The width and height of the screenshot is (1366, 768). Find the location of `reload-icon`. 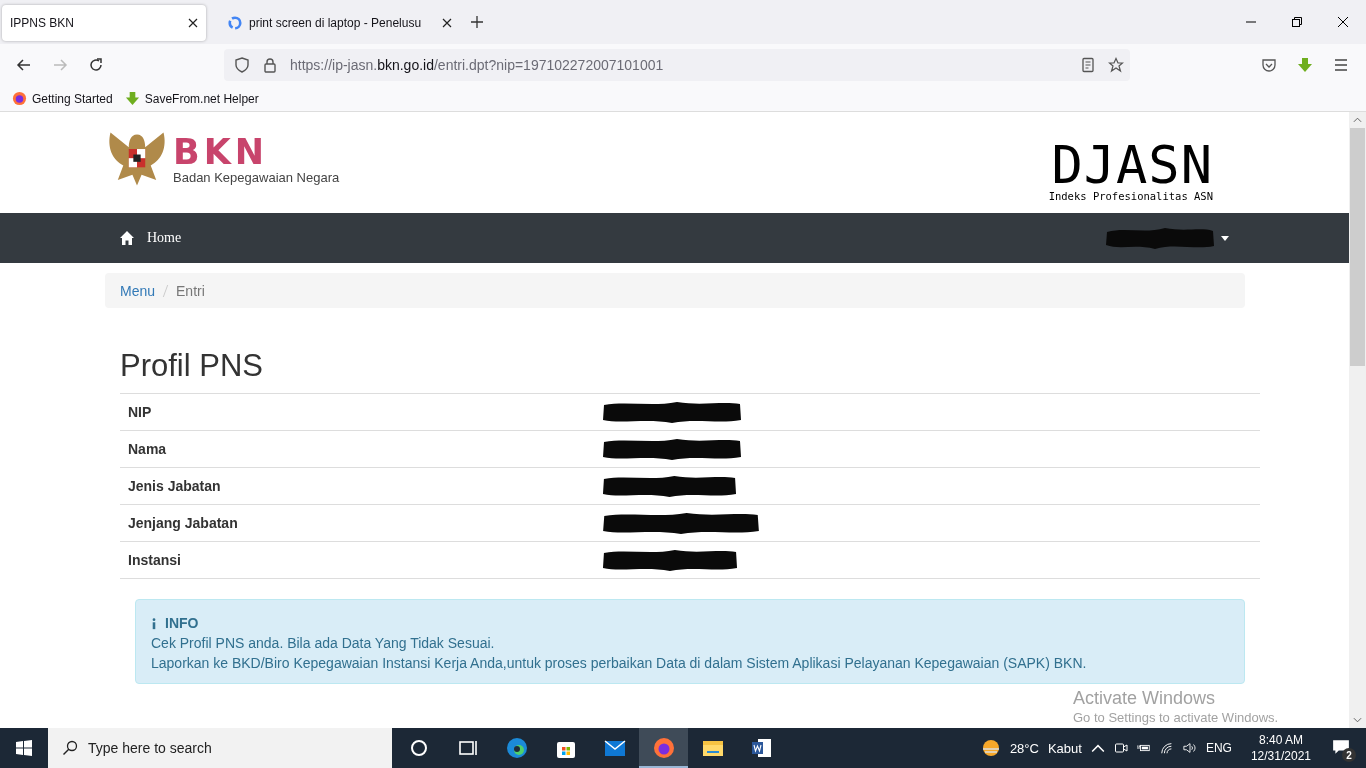

reload-icon is located at coordinates (96, 65).